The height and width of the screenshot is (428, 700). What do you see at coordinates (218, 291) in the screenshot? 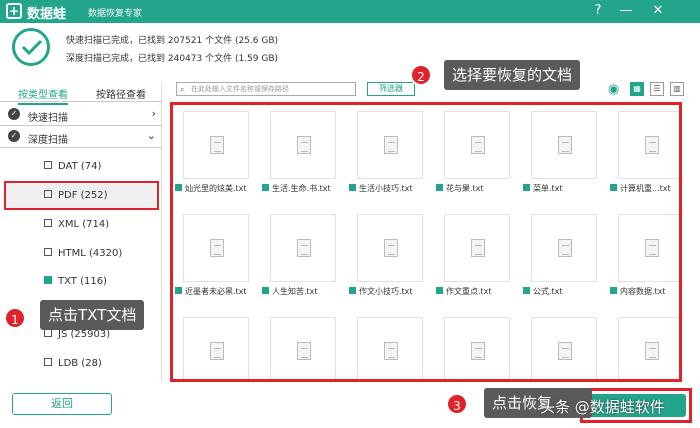
I see `file-name: 近墨者未必黑.txt` at bounding box center [218, 291].